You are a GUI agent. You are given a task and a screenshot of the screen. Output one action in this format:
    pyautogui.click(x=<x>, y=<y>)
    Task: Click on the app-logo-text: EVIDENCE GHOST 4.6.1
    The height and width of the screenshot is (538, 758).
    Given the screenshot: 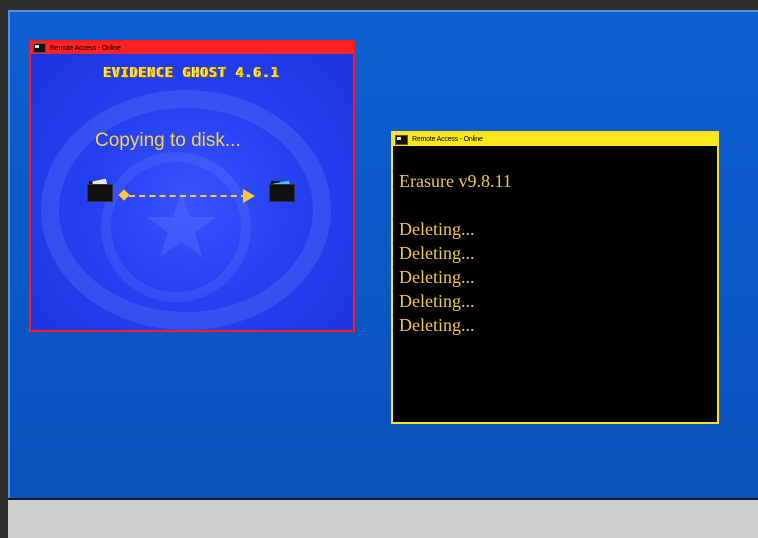 What is the action you would take?
    pyautogui.click(x=192, y=73)
    